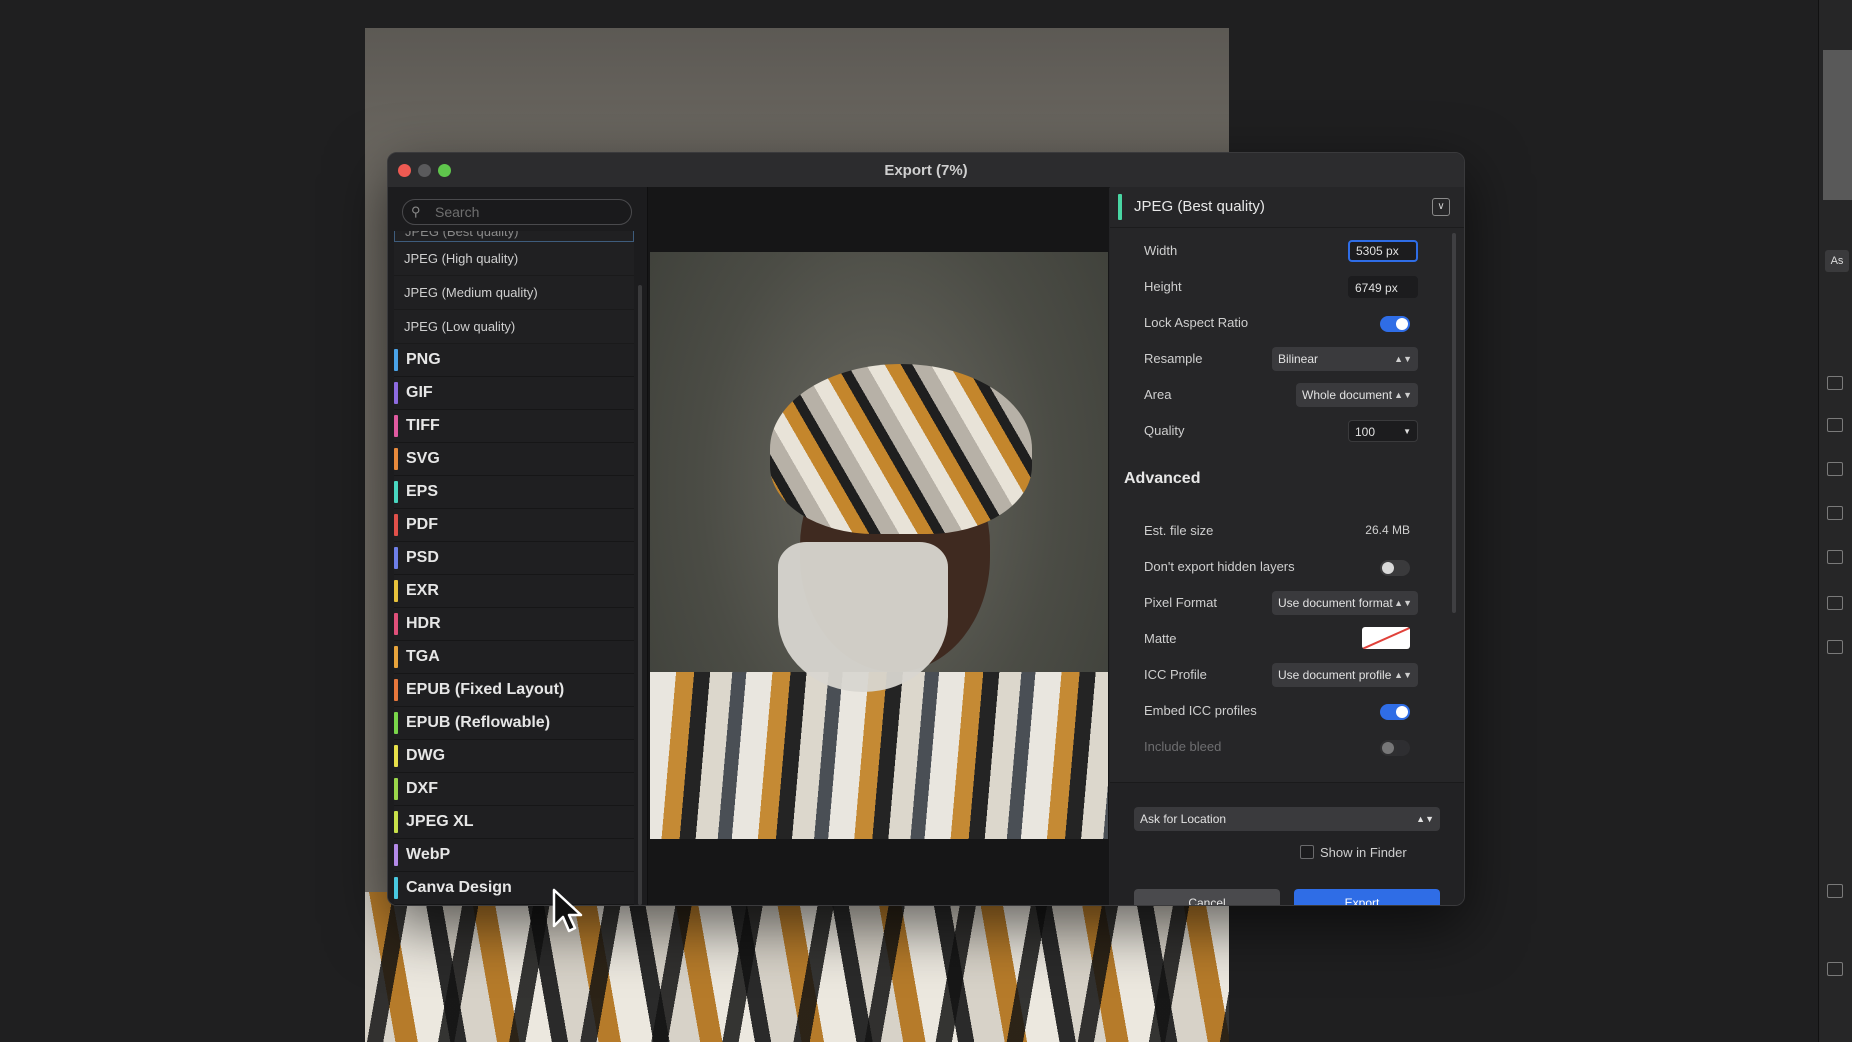 This screenshot has width=1852, height=1042. What do you see at coordinates (797, 967) in the screenshot?
I see `canvas-photo-bottom` at bounding box center [797, 967].